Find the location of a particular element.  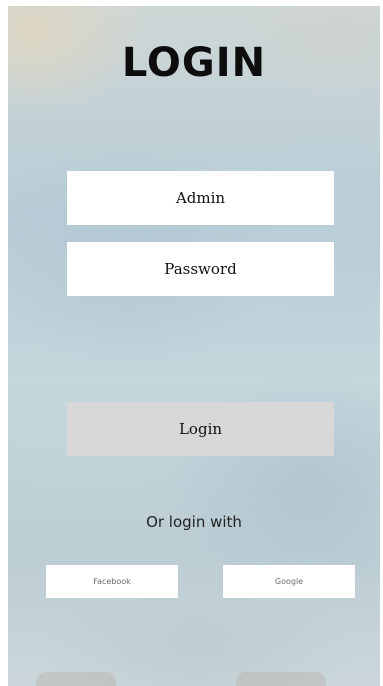

social-login-prompt: Or login with is located at coordinates (194, 522).